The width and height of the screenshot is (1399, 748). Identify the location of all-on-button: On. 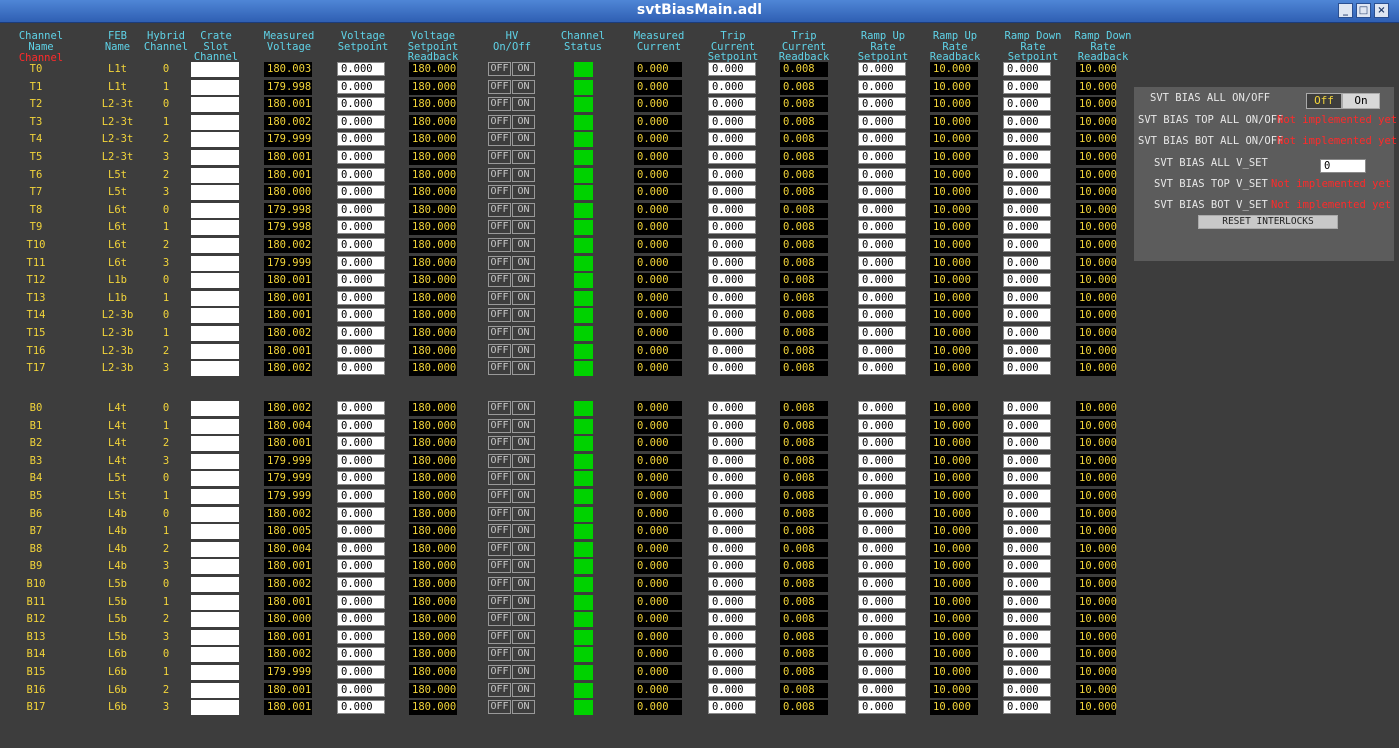
(1361, 101).